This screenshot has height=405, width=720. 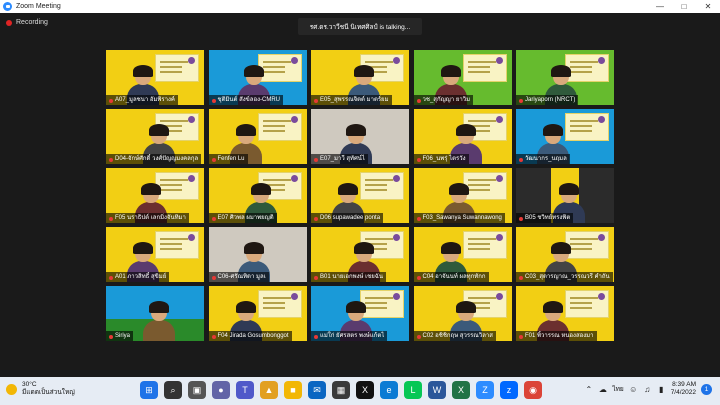 I want to click on participant-name: C02 อชิชิกฤษ สุวรรณวิลาส, so click(x=454, y=335).